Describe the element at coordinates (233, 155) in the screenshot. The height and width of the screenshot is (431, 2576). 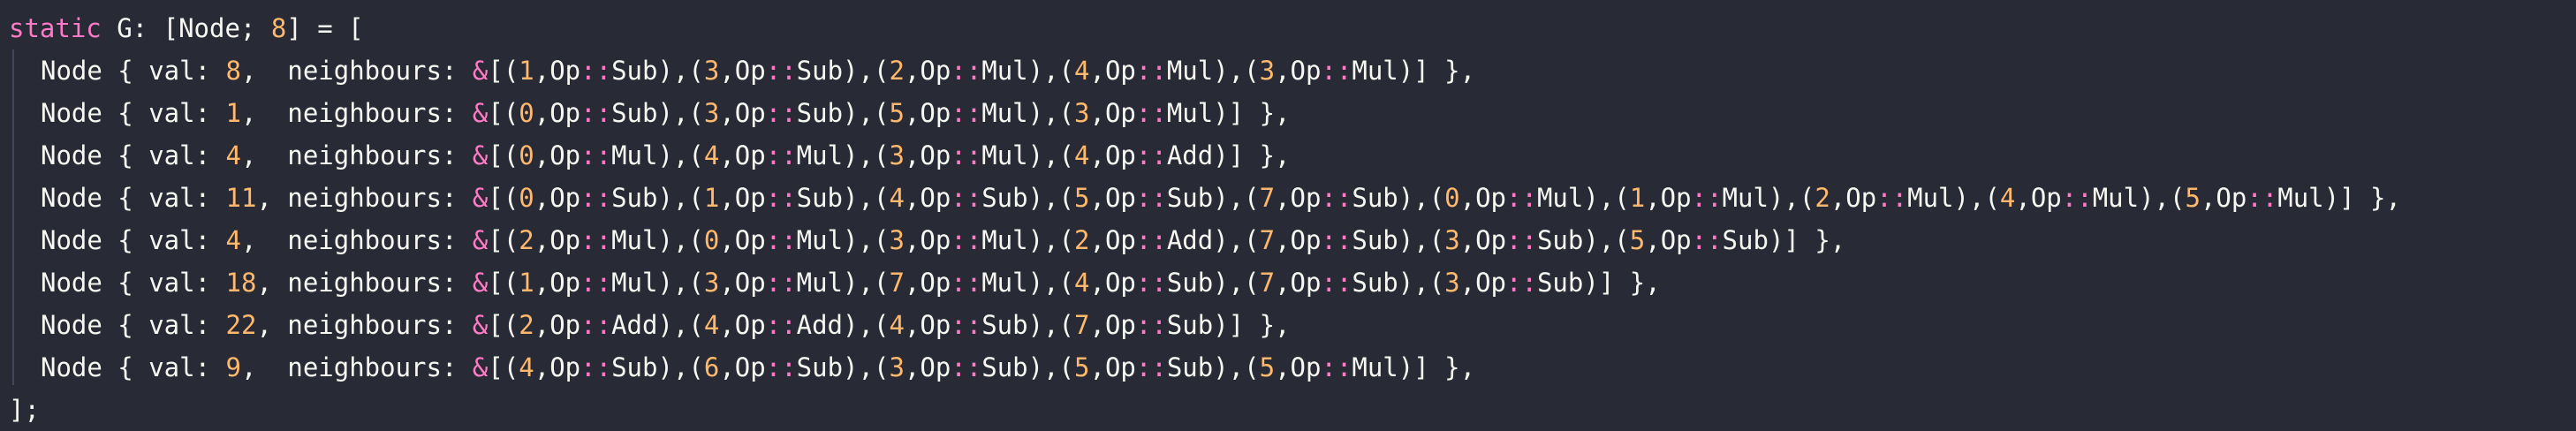
I see `node-val-number: 4` at that location.